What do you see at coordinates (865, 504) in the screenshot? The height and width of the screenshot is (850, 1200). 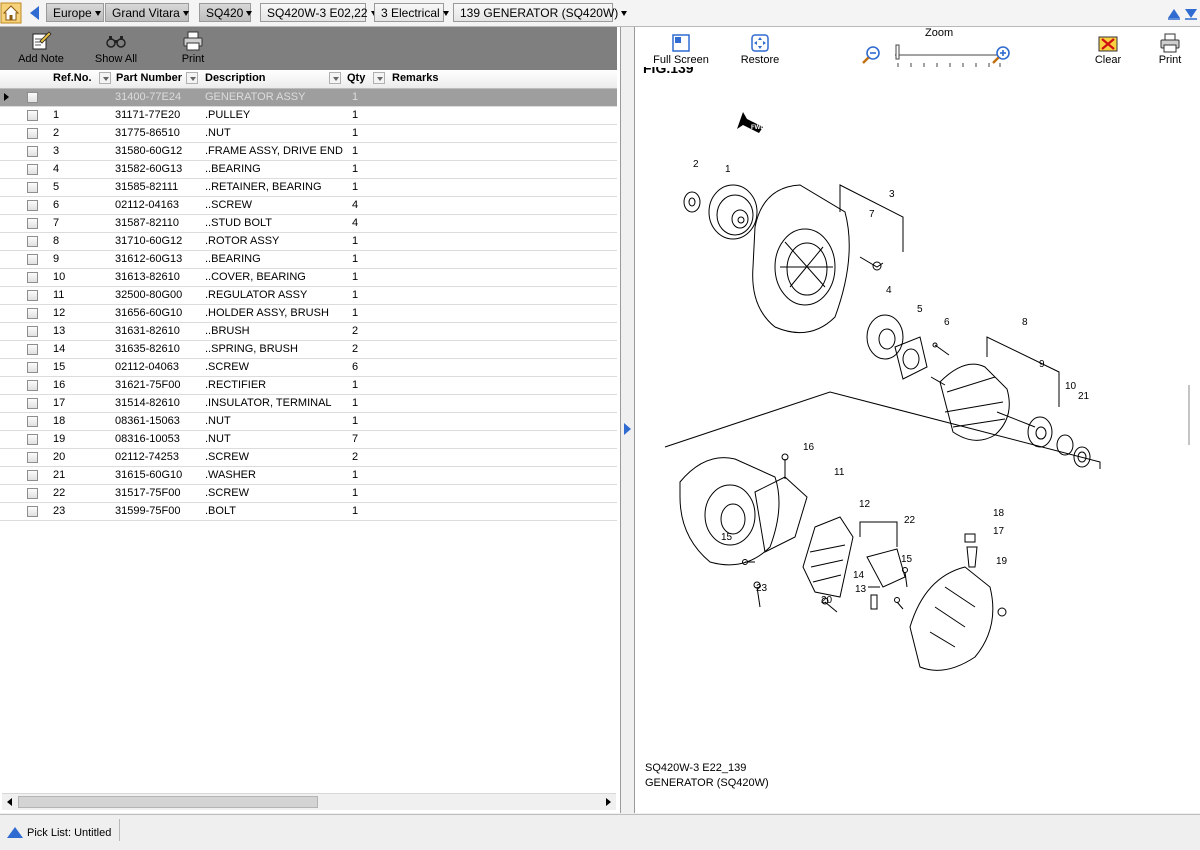 I see `callout-12: 12` at bounding box center [865, 504].